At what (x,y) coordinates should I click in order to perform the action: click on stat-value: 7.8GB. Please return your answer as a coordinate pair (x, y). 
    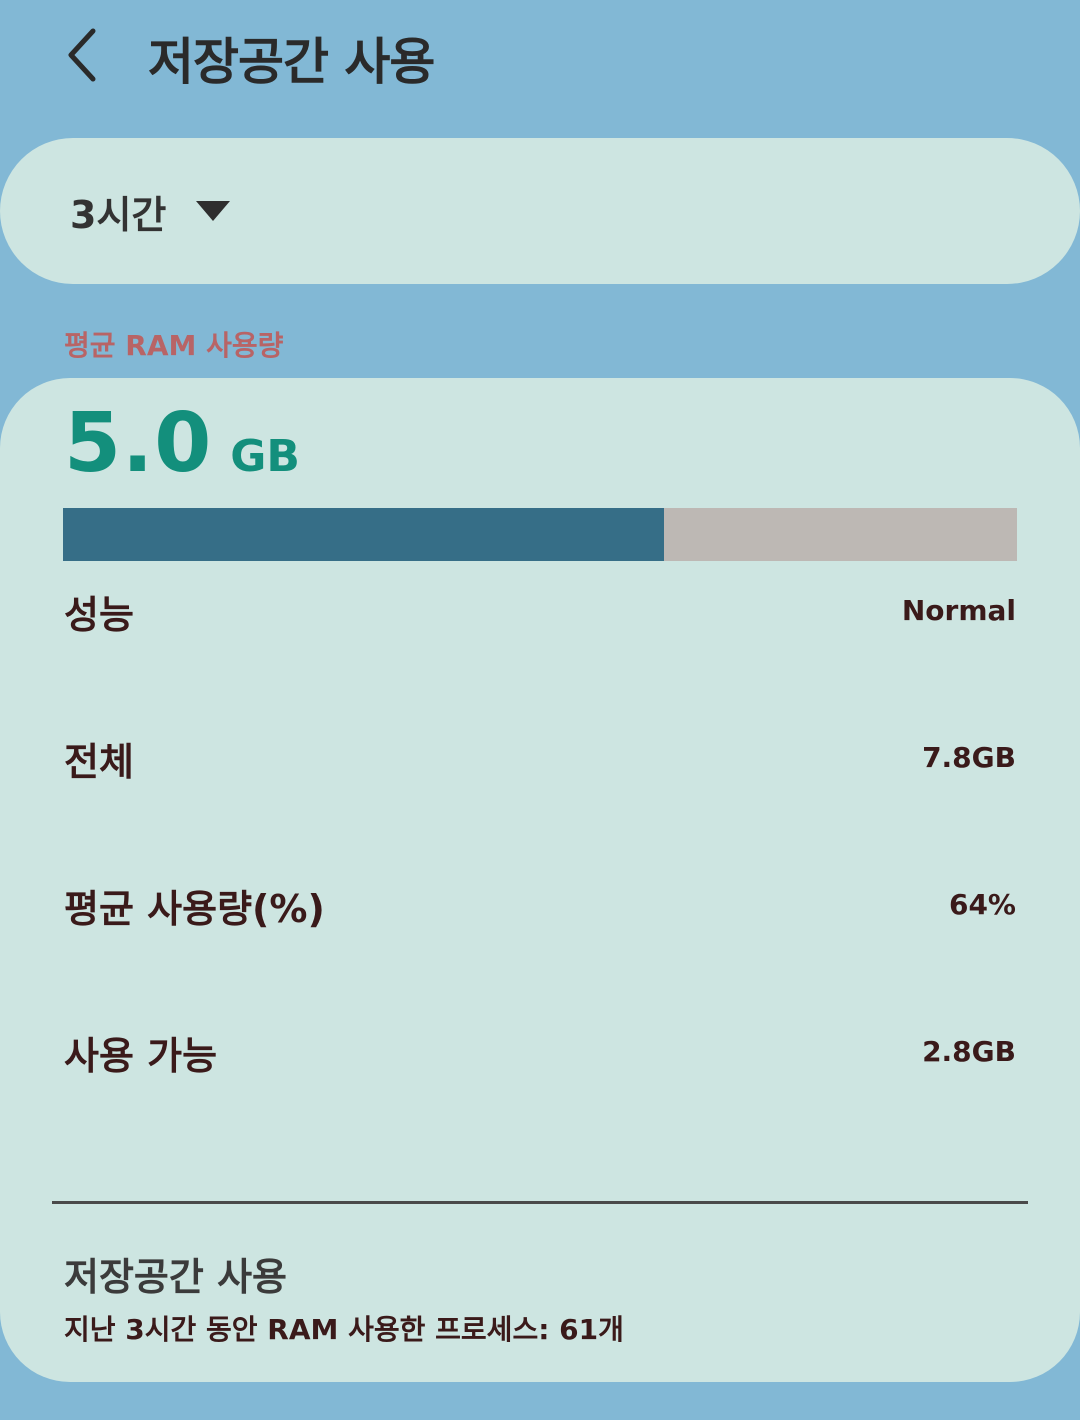
    Looking at the image, I should click on (969, 757).